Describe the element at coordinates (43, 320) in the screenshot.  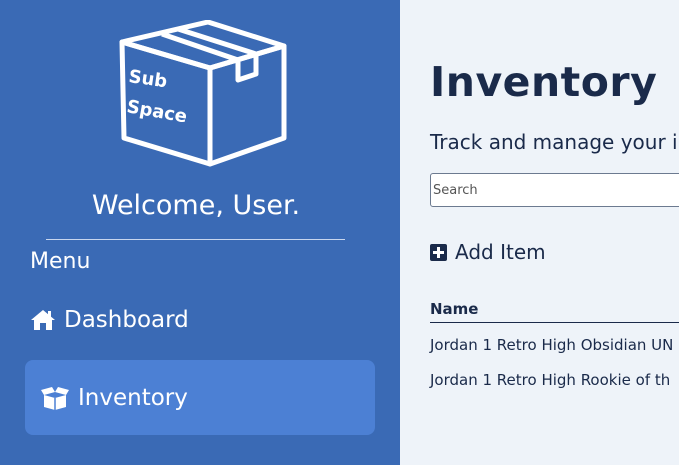
I see `home-icon` at that location.